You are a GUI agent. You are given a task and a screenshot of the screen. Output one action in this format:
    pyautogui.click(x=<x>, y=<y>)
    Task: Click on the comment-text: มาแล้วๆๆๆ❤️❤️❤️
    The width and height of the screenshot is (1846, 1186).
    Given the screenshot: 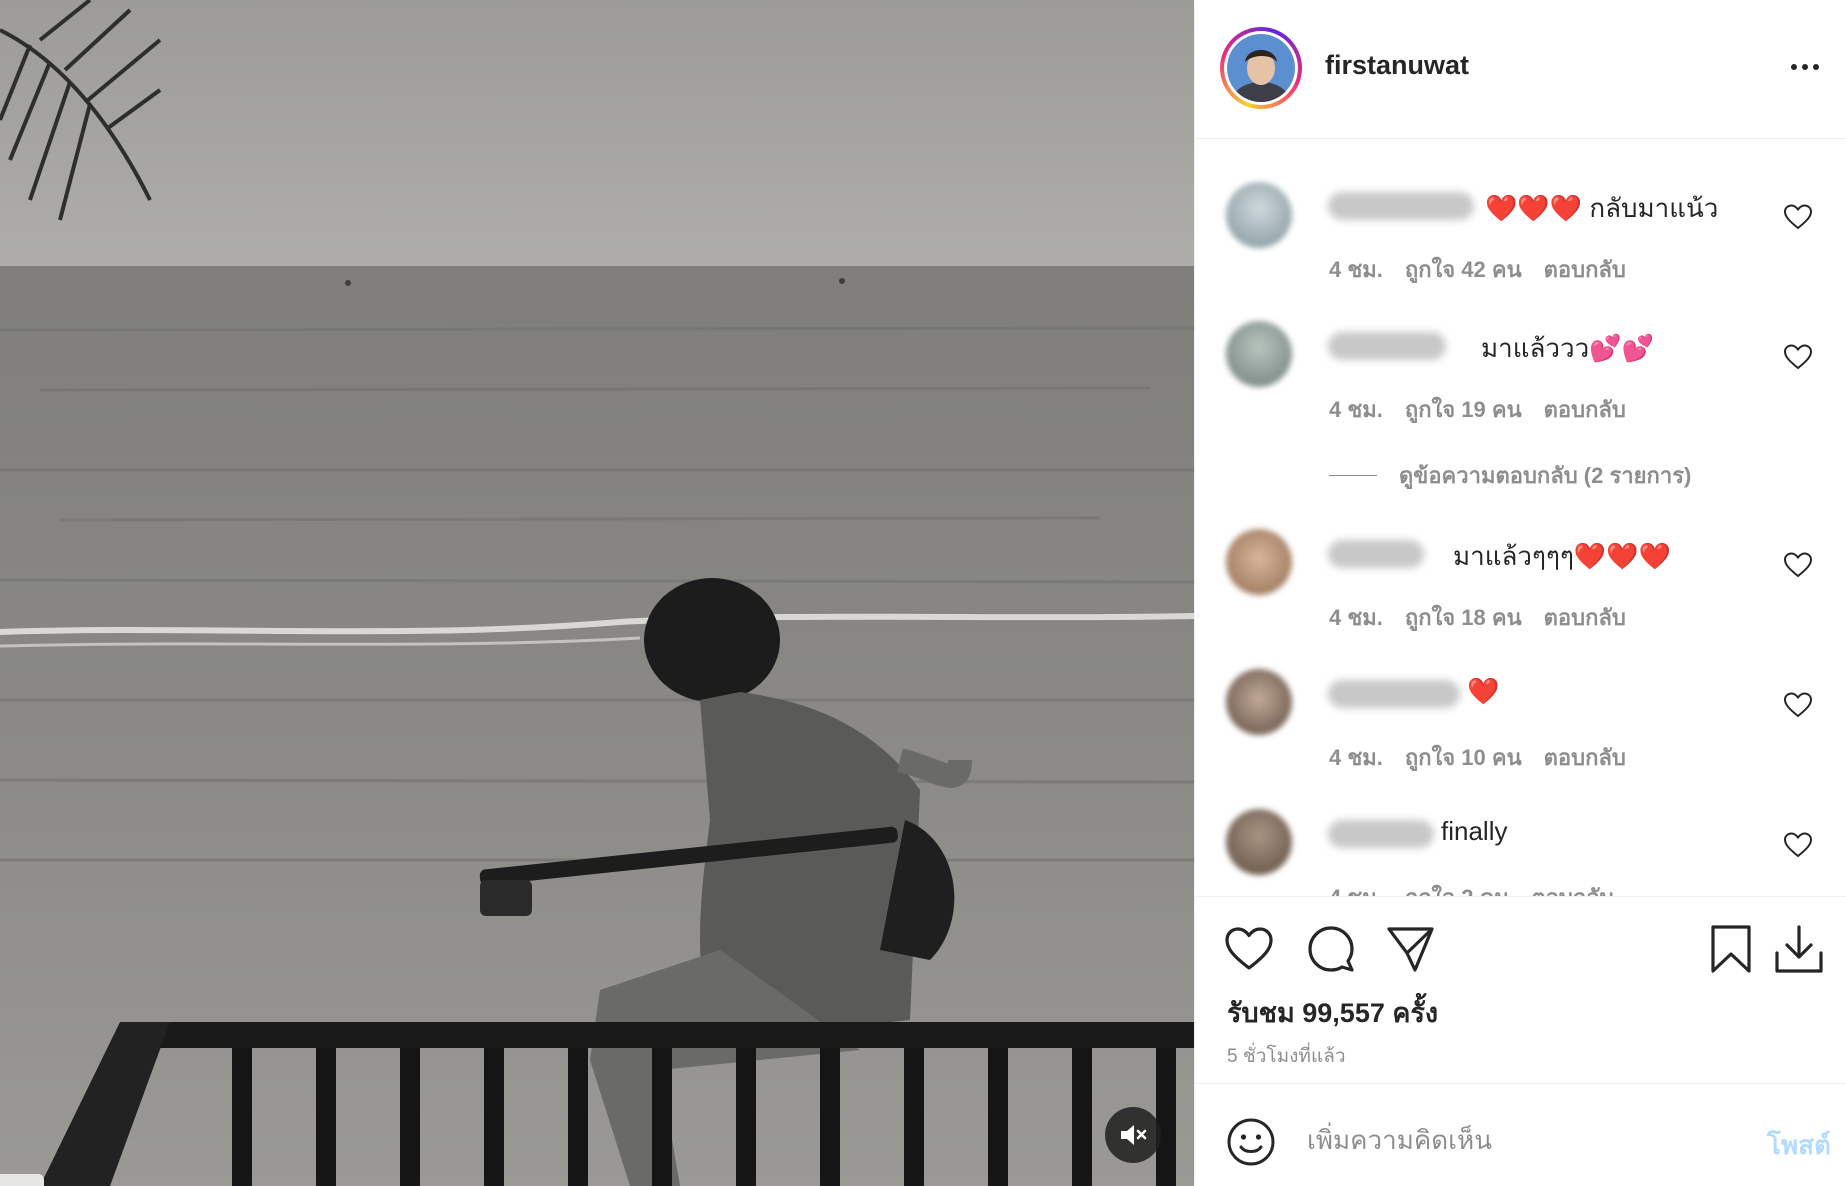 What is the action you would take?
    pyautogui.click(x=1562, y=556)
    